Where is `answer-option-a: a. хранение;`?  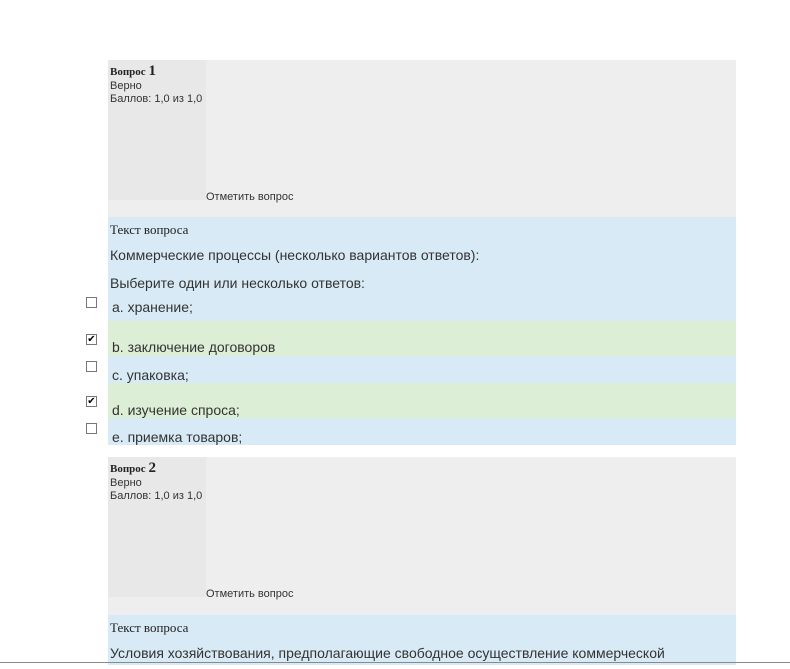 answer-option-a: a. хранение; is located at coordinates (409, 306).